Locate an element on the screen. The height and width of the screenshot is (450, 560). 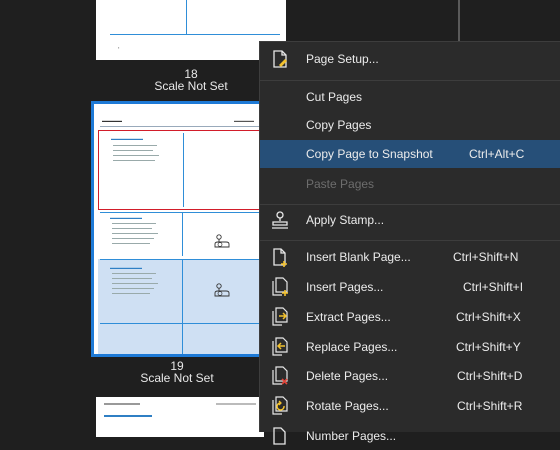
menu-item-shortcut: Ctrl+Shift+X is located at coordinates (488, 317).